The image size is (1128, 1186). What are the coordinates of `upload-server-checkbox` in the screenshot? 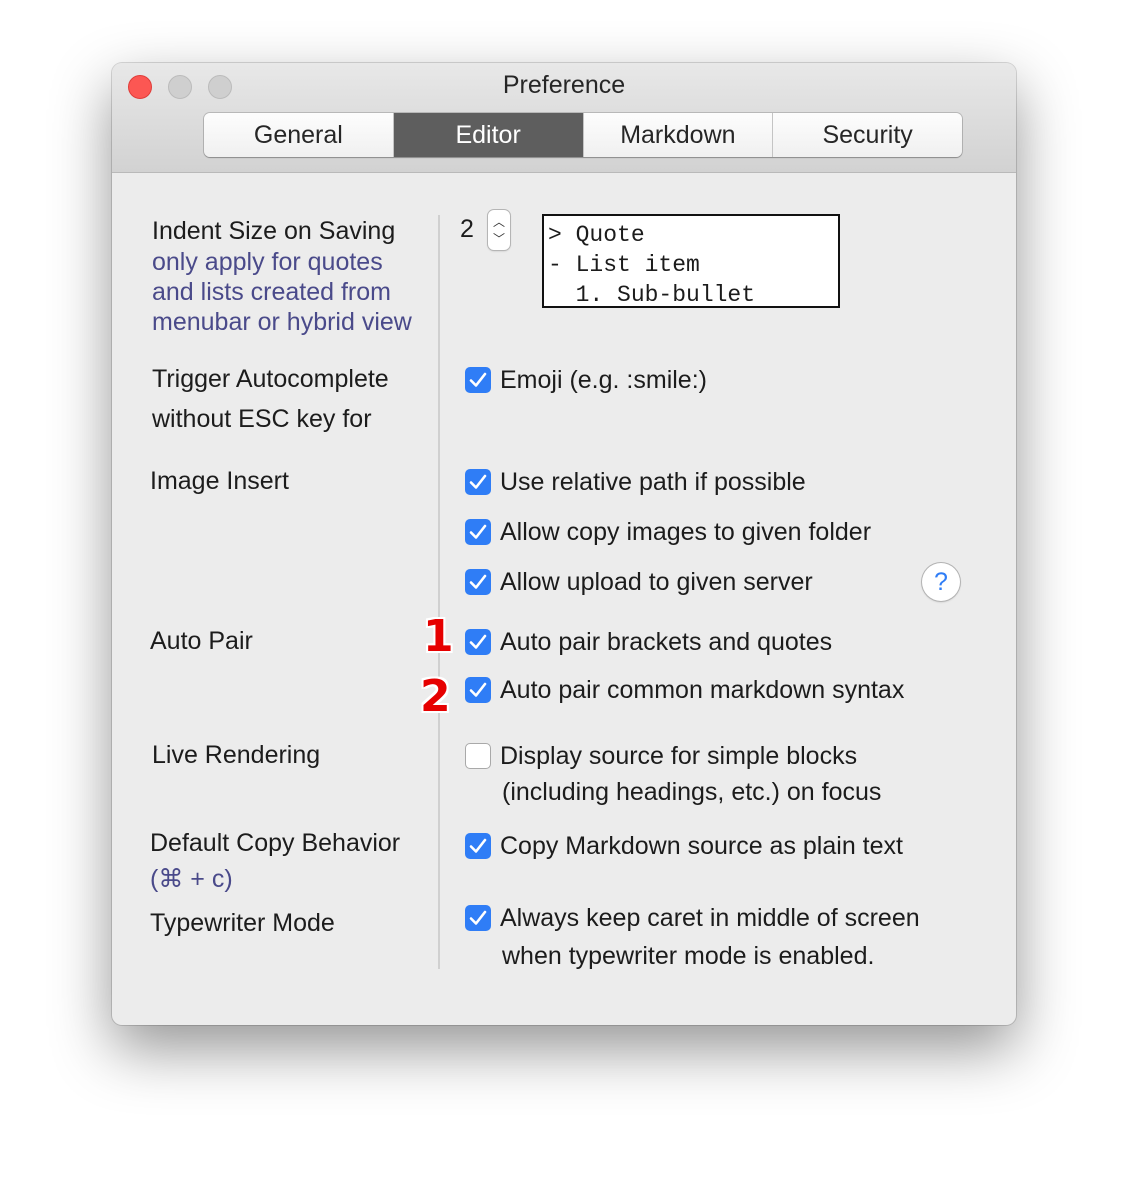 It's located at (478, 582).